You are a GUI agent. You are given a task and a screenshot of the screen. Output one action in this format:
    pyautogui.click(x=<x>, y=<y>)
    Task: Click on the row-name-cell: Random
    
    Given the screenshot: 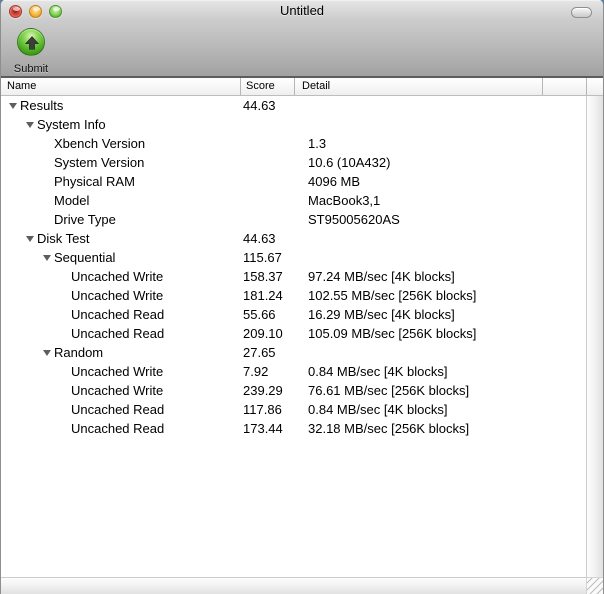 What is the action you would take?
    pyautogui.click(x=120, y=352)
    